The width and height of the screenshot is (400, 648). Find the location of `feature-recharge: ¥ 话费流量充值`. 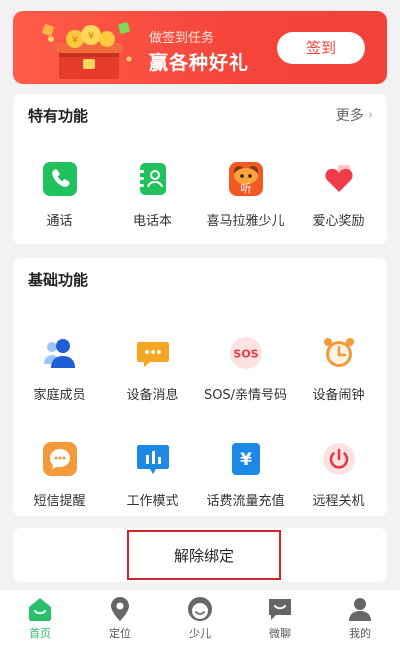

feature-recharge: ¥ 话费流量充值 is located at coordinates (245, 475).